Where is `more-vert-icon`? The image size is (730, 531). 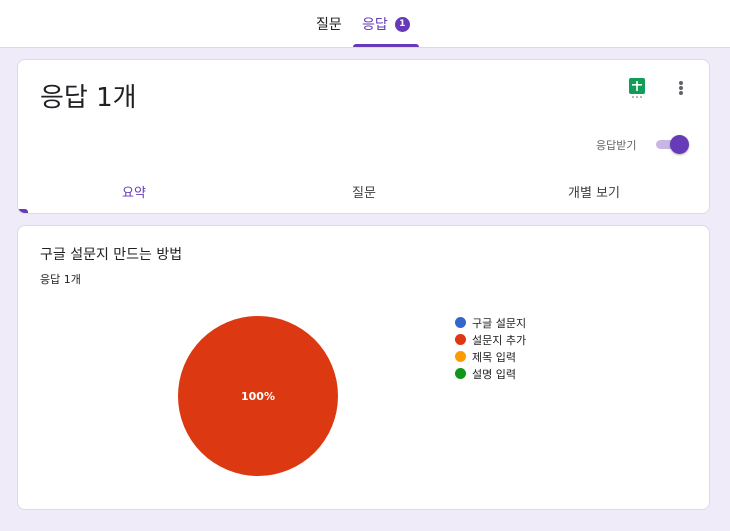 more-vert-icon is located at coordinates (681, 88).